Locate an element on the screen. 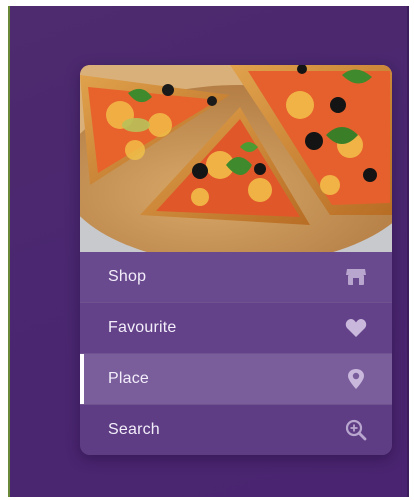  shop-icon is located at coordinates (356, 277).